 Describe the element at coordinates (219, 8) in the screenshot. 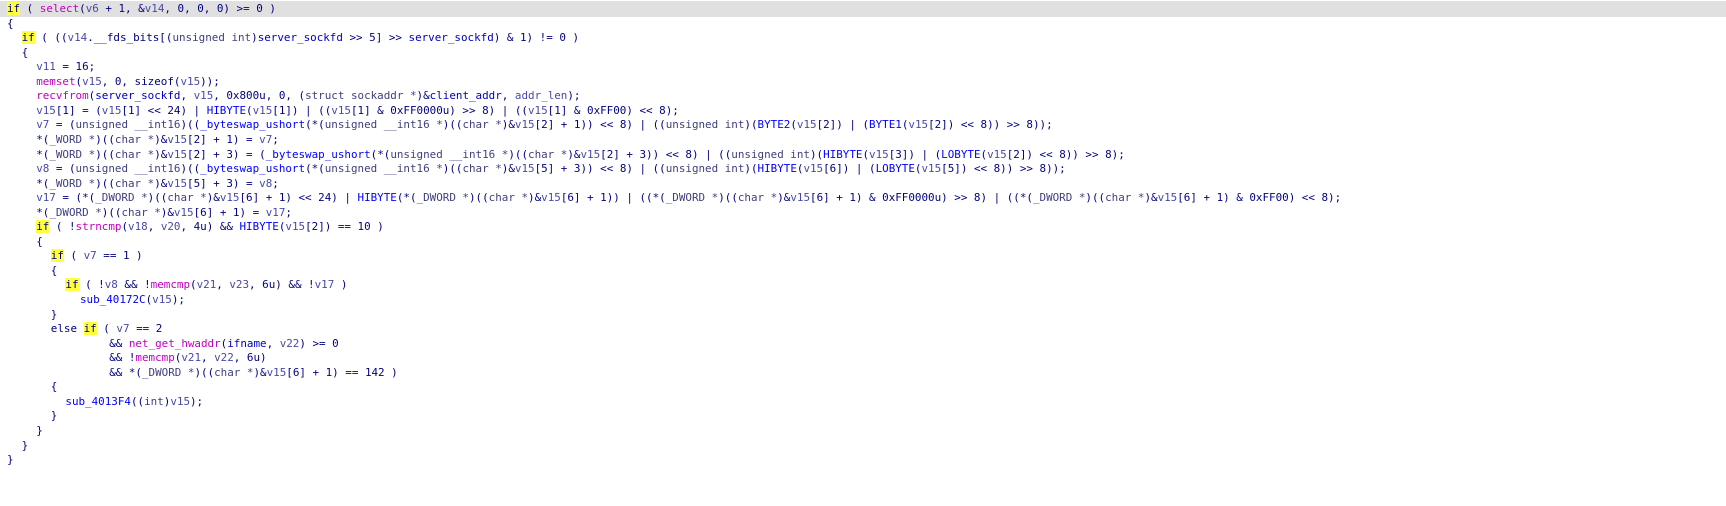

I see `code-text: , 0, 0, 0) >= 0 )` at that location.